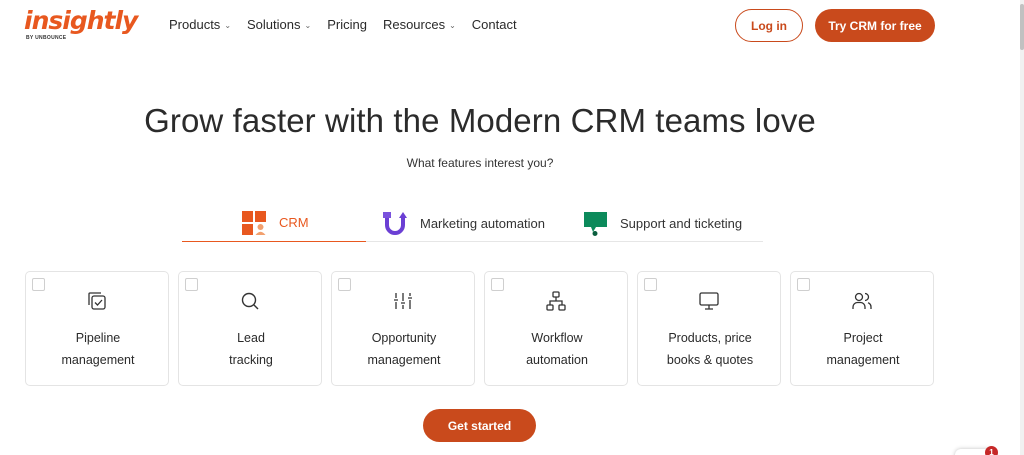 The width and height of the screenshot is (1024, 455). Describe the element at coordinates (709, 301) in the screenshot. I see `monitor-icon` at that location.